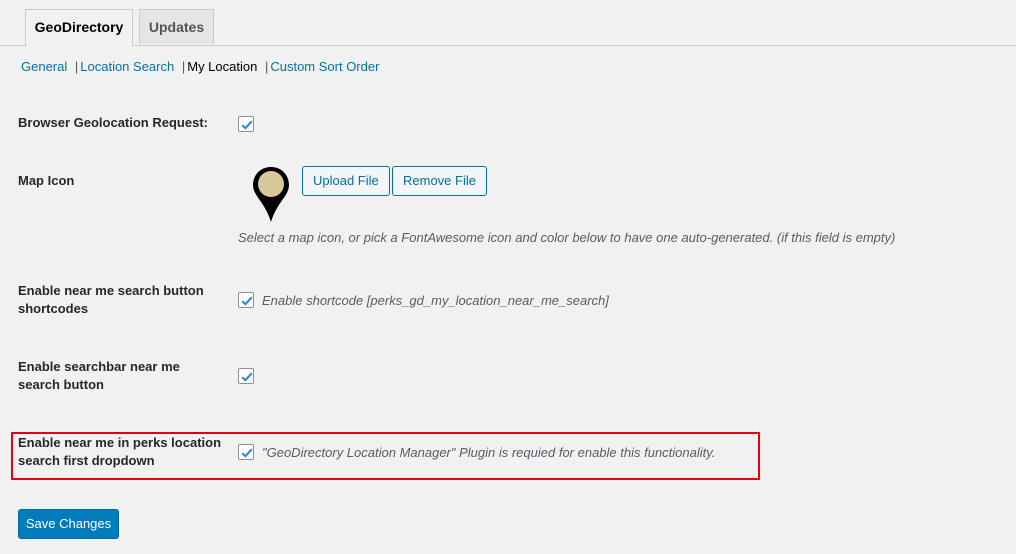  Describe the element at coordinates (44, 66) in the screenshot. I see `subnav-general: General` at that location.